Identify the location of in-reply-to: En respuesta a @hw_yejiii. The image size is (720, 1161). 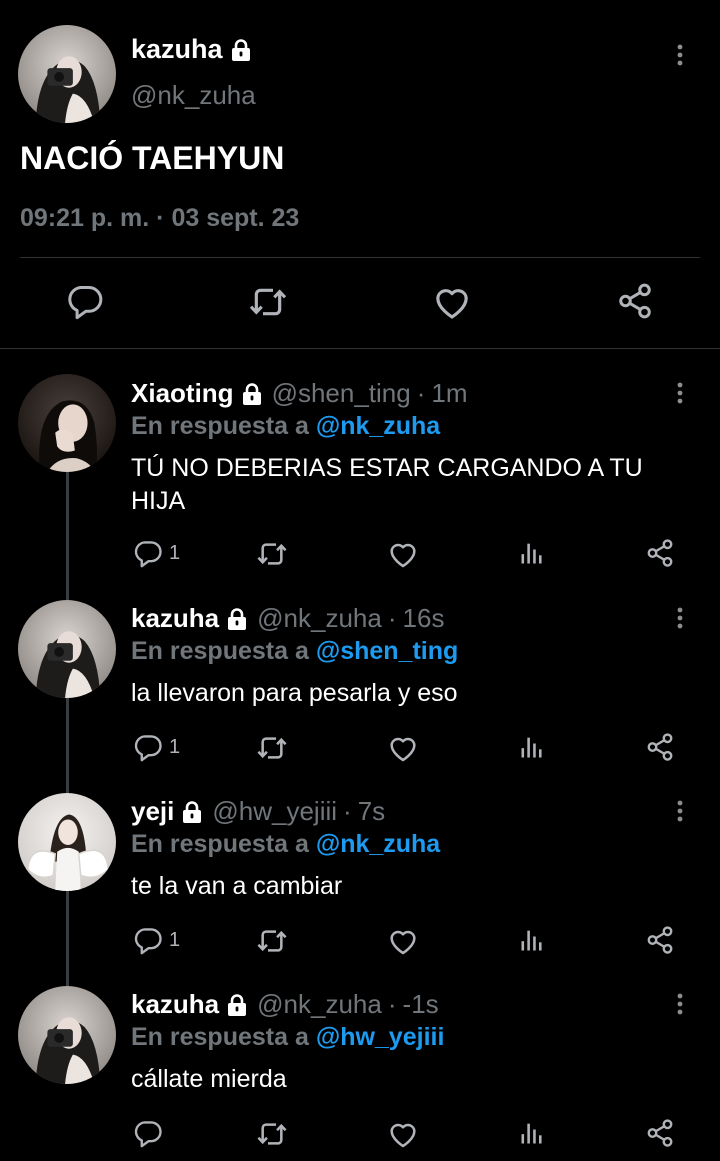
(287, 1037).